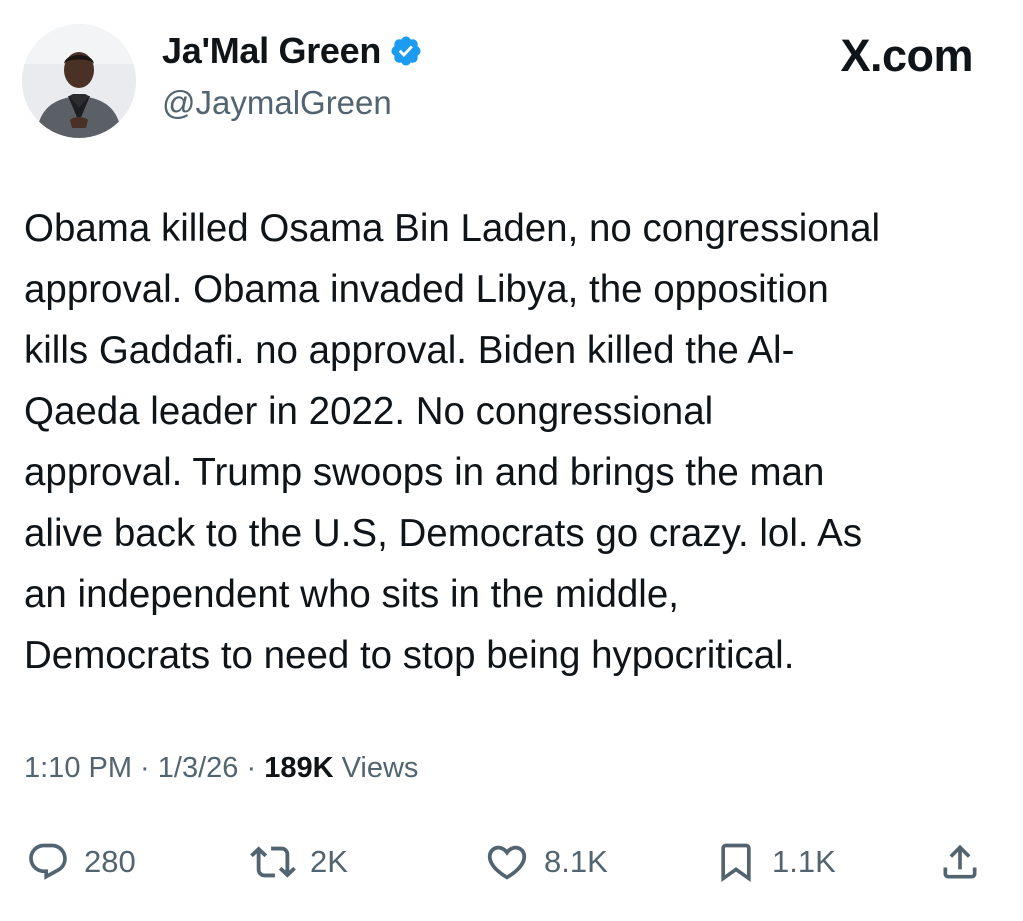  Describe the element at coordinates (81, 862) in the screenshot. I see `reply-button: 280` at that location.